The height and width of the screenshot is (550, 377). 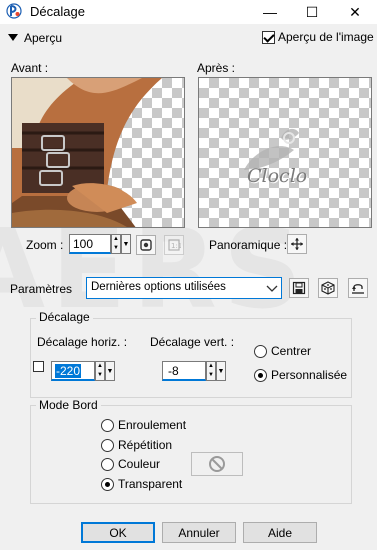 What do you see at coordinates (57, 11) in the screenshot?
I see `window-title: Décalage` at bounding box center [57, 11].